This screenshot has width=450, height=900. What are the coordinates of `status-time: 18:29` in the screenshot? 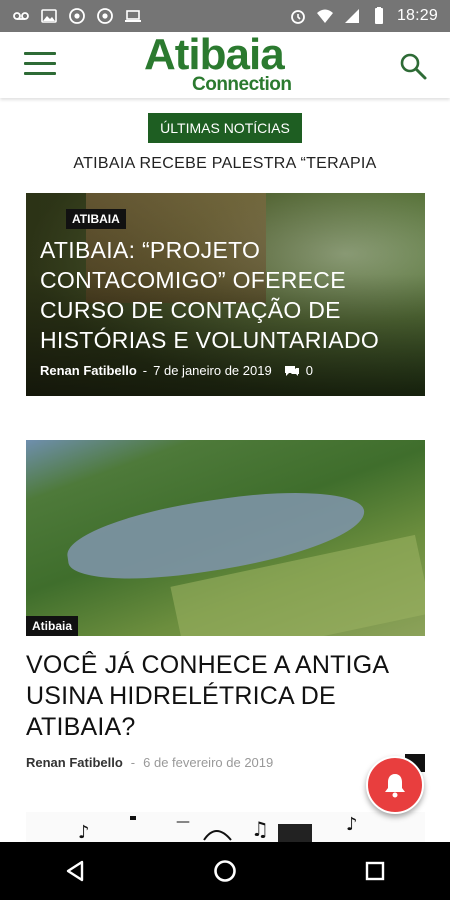 It's located at (417, 15).